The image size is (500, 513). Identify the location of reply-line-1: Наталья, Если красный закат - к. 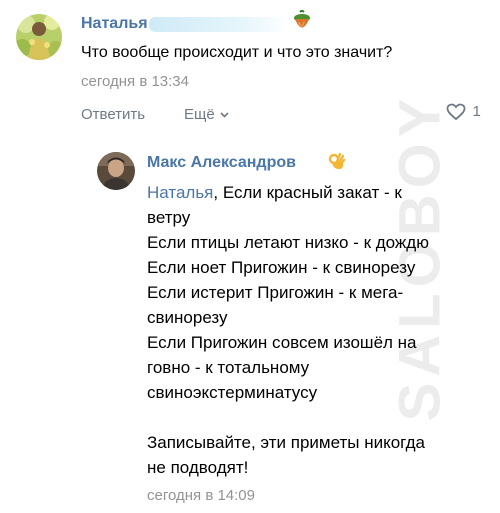
(274, 192).